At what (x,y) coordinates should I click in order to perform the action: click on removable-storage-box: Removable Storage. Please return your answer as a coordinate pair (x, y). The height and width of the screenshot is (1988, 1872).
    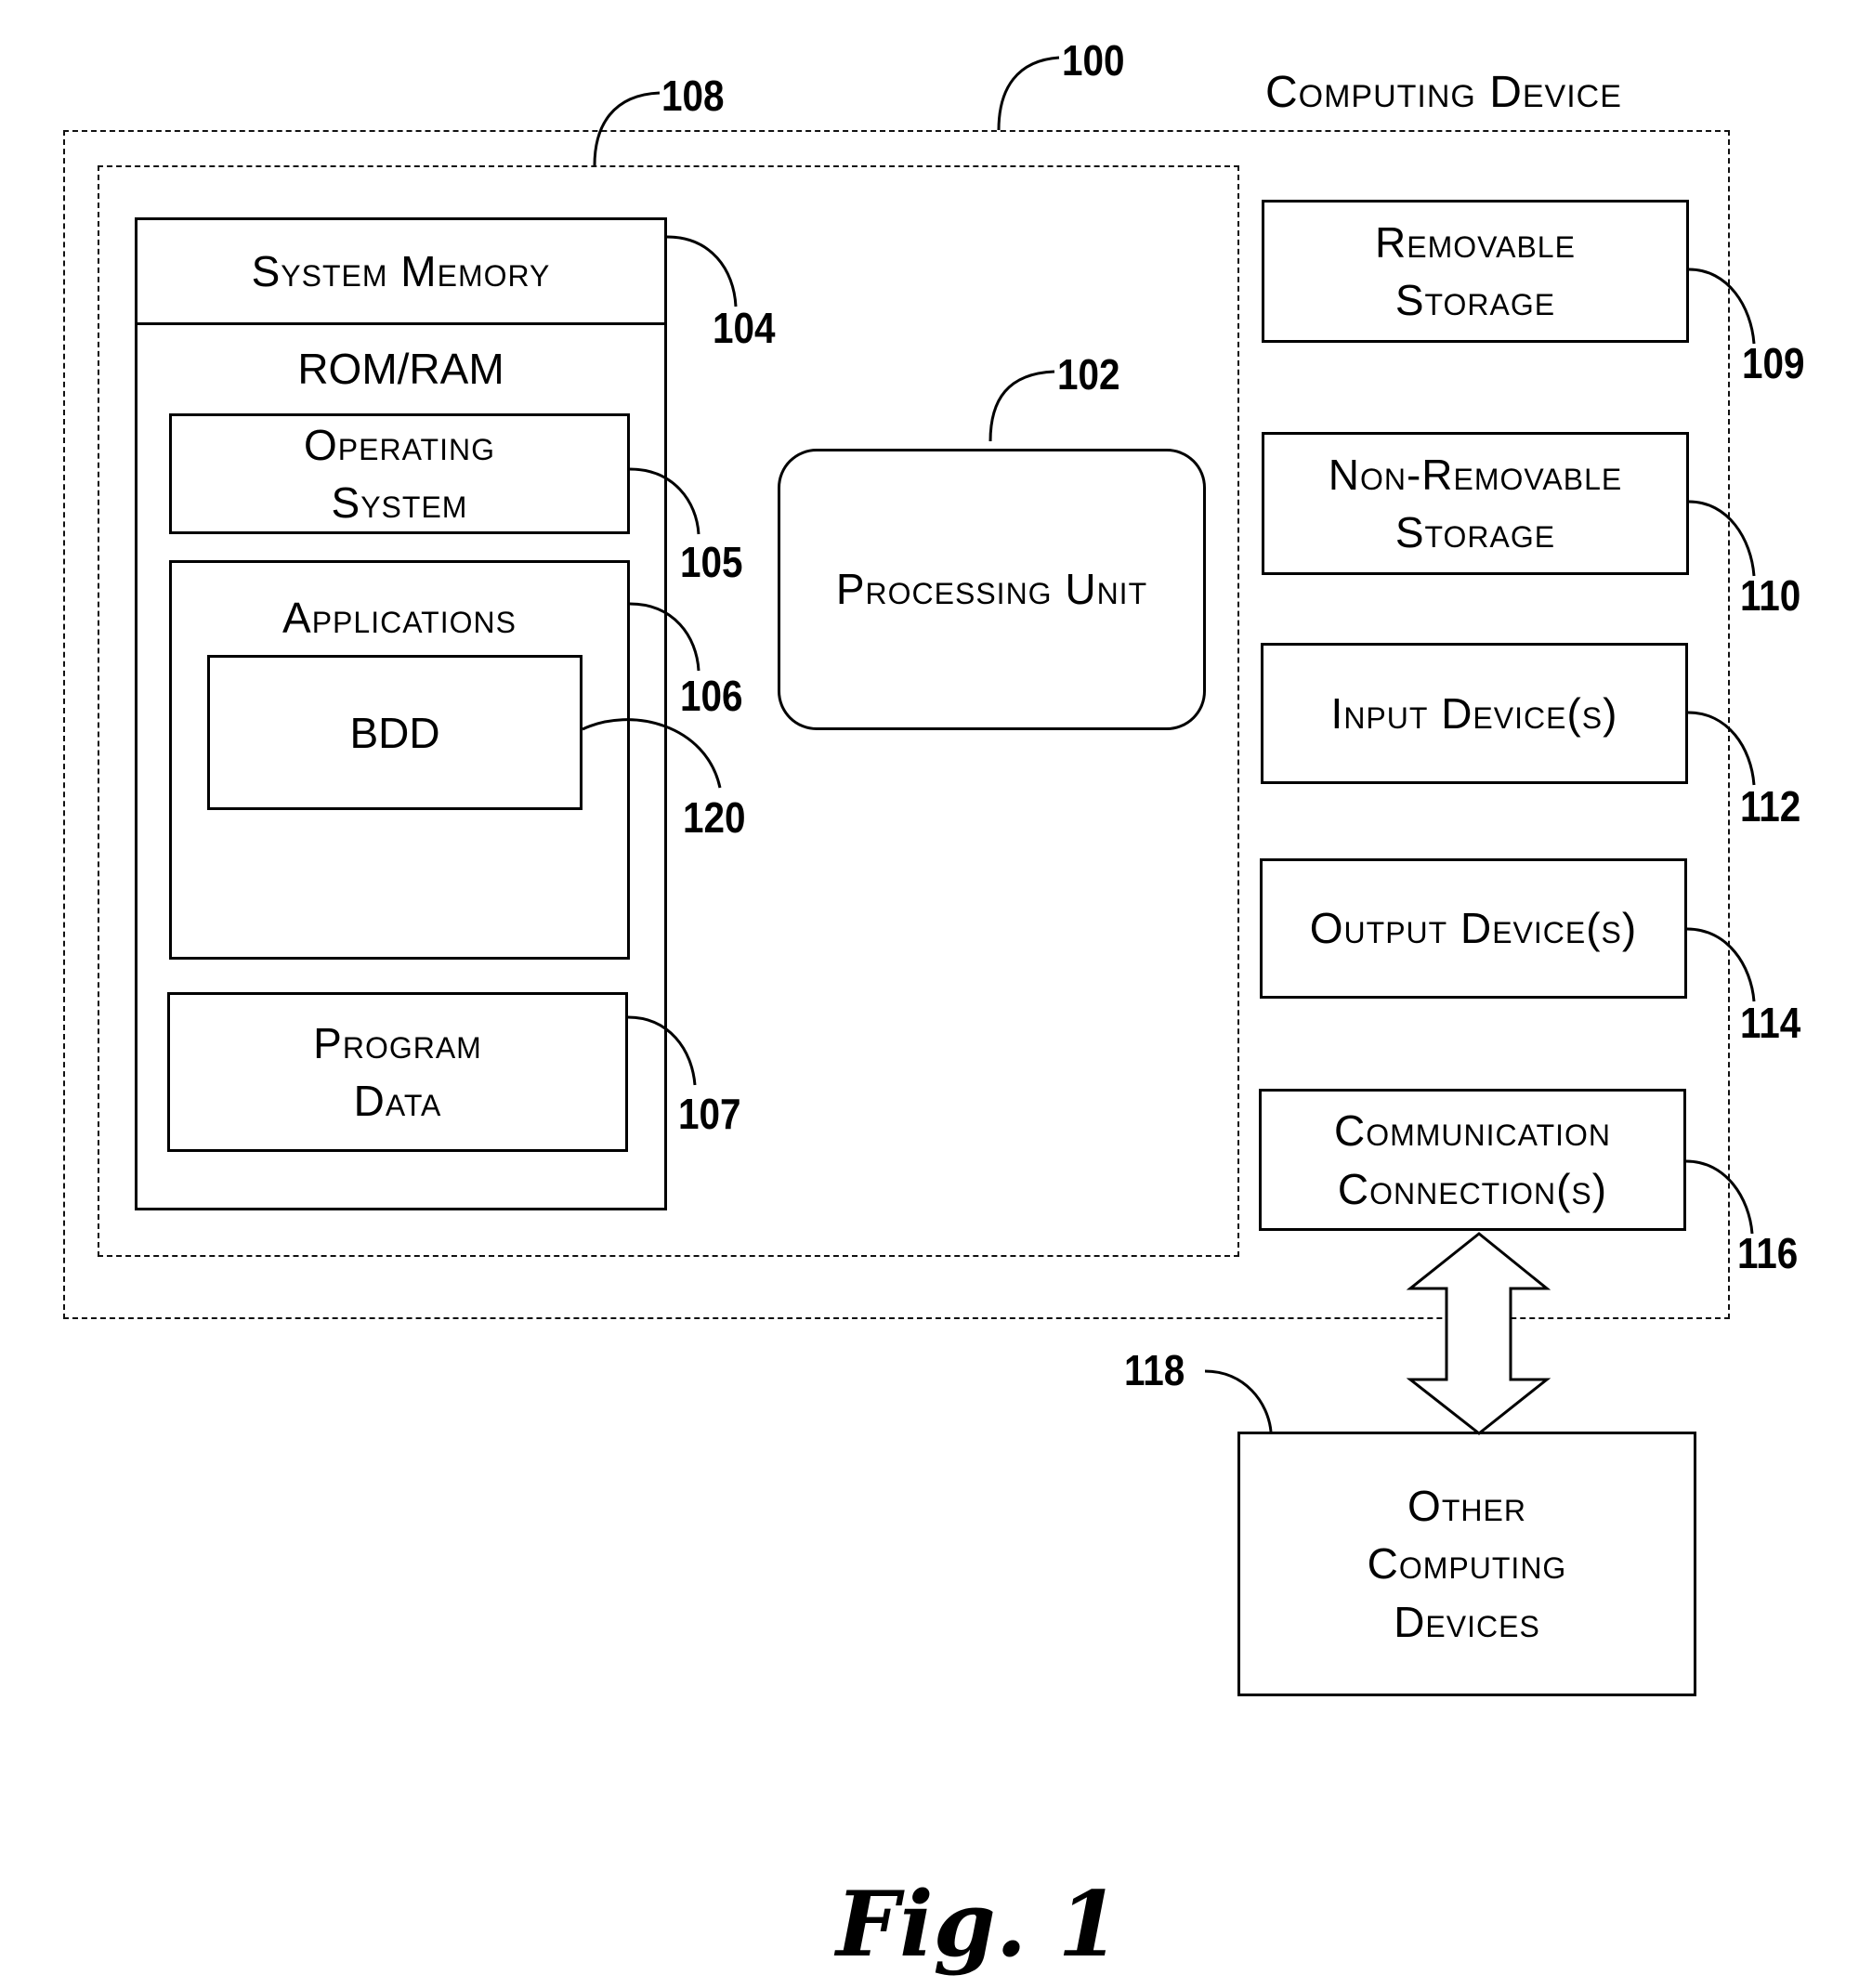
    Looking at the image, I should click on (1475, 271).